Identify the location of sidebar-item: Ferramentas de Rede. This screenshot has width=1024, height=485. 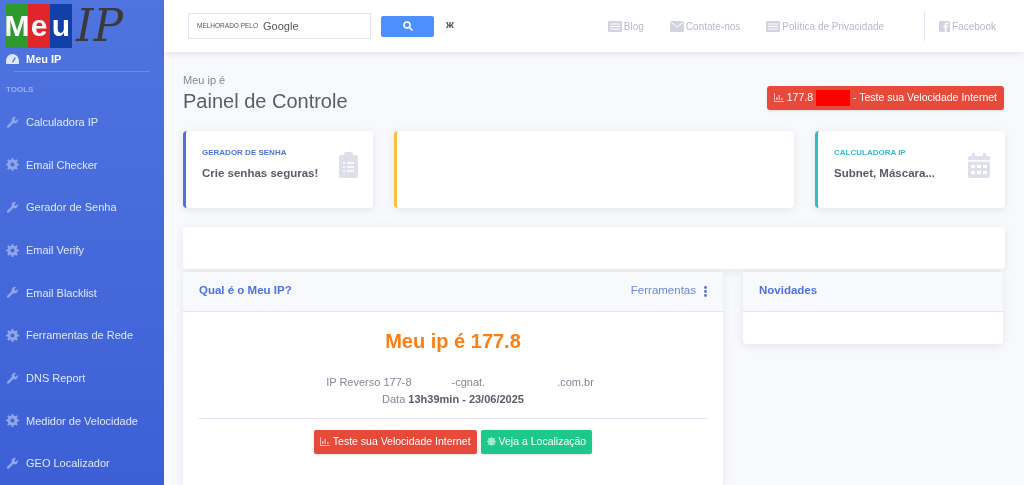
(82, 335).